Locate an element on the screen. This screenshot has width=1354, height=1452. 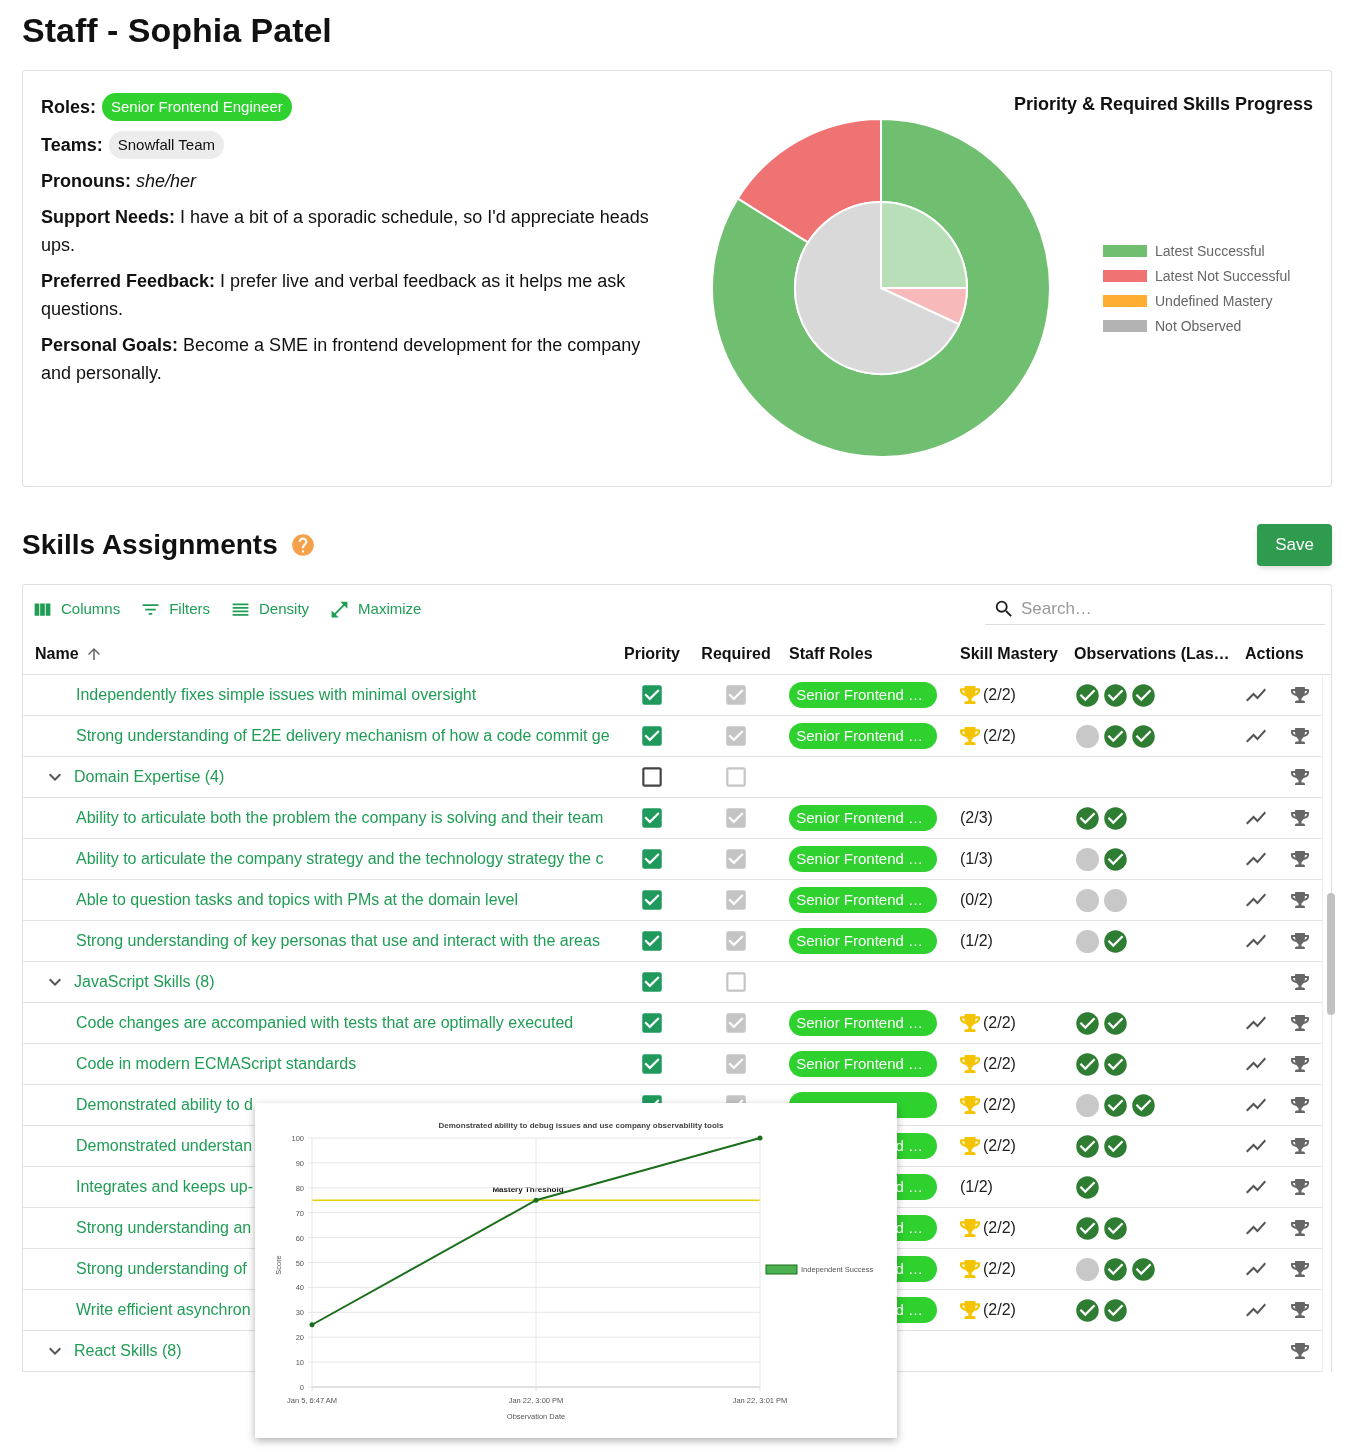
skill-name: Demonstrated ability to d is located at coordinates (164, 1105).